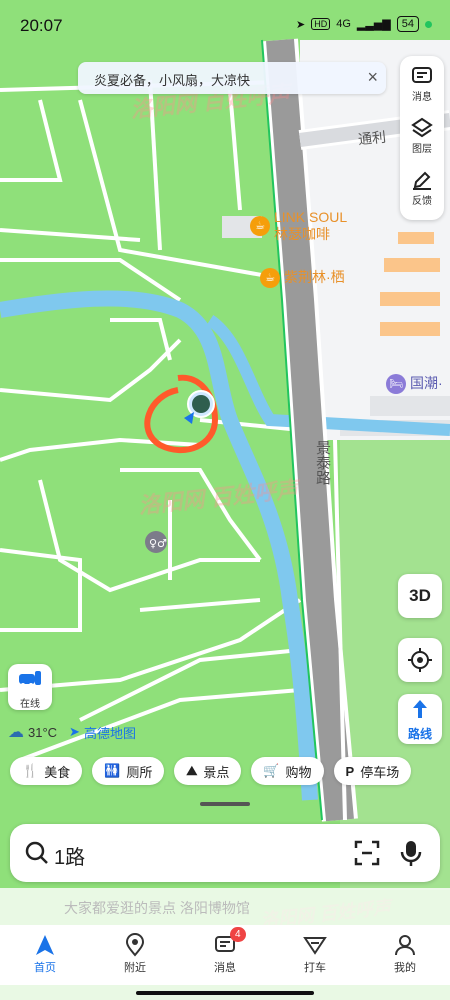 This screenshot has height=1000, width=450. What do you see at coordinates (57, 772) in the screenshot?
I see `chip-label: 美食` at bounding box center [57, 772].